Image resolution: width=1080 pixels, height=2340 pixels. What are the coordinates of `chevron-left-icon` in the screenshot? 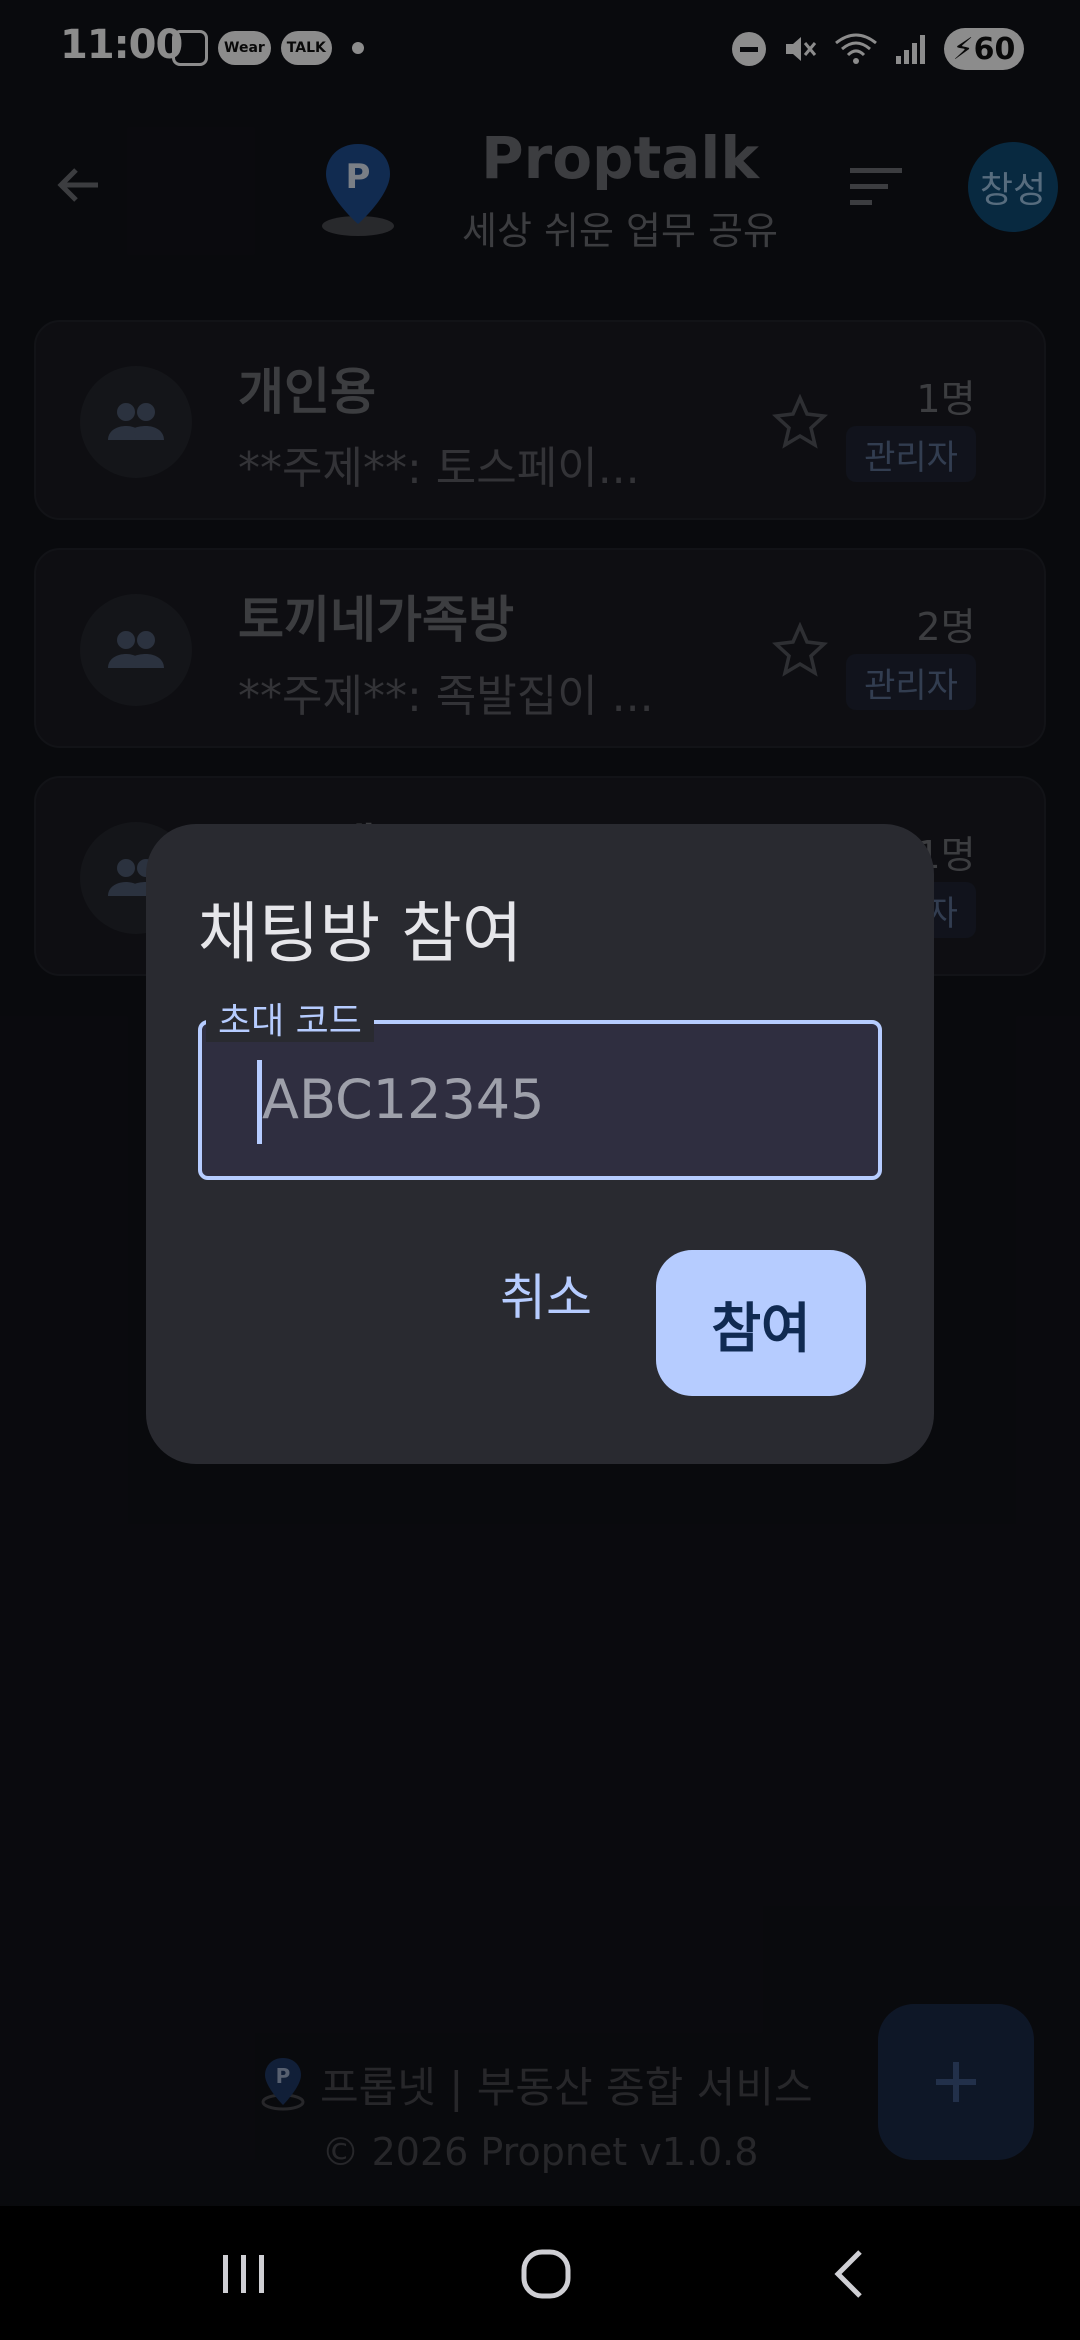 It's located at (848, 2274).